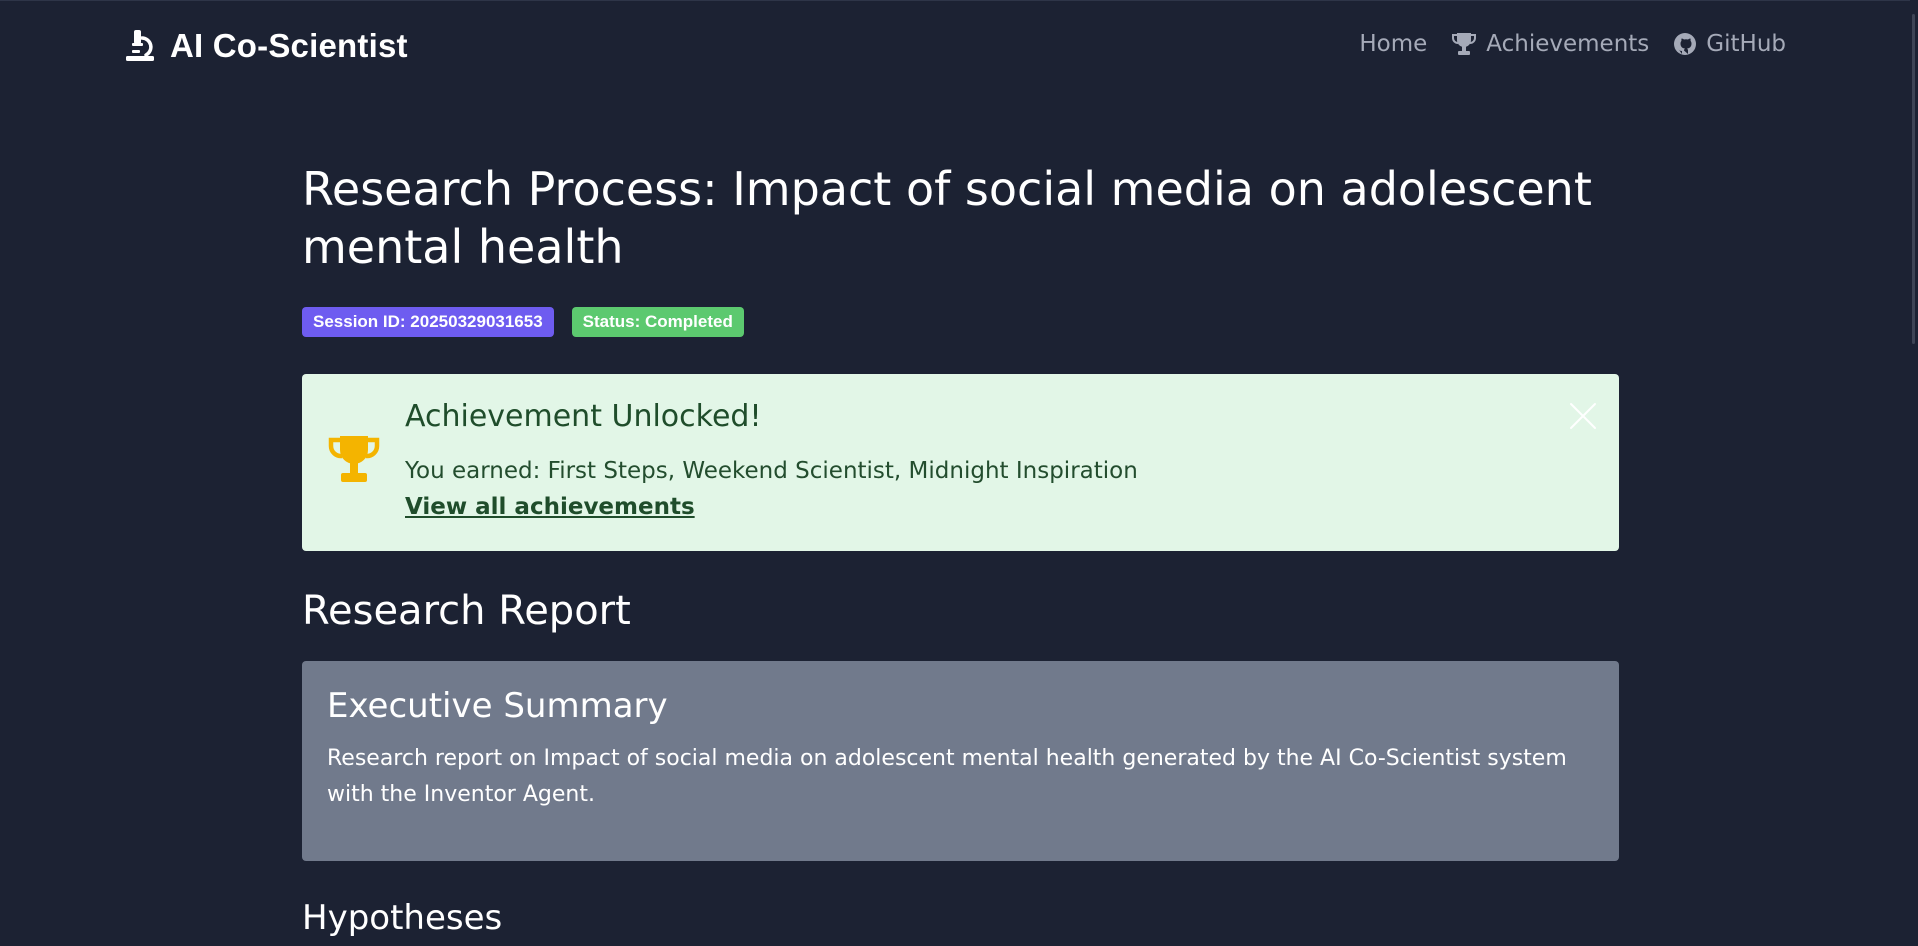  I want to click on close-icon, so click(1583, 416).